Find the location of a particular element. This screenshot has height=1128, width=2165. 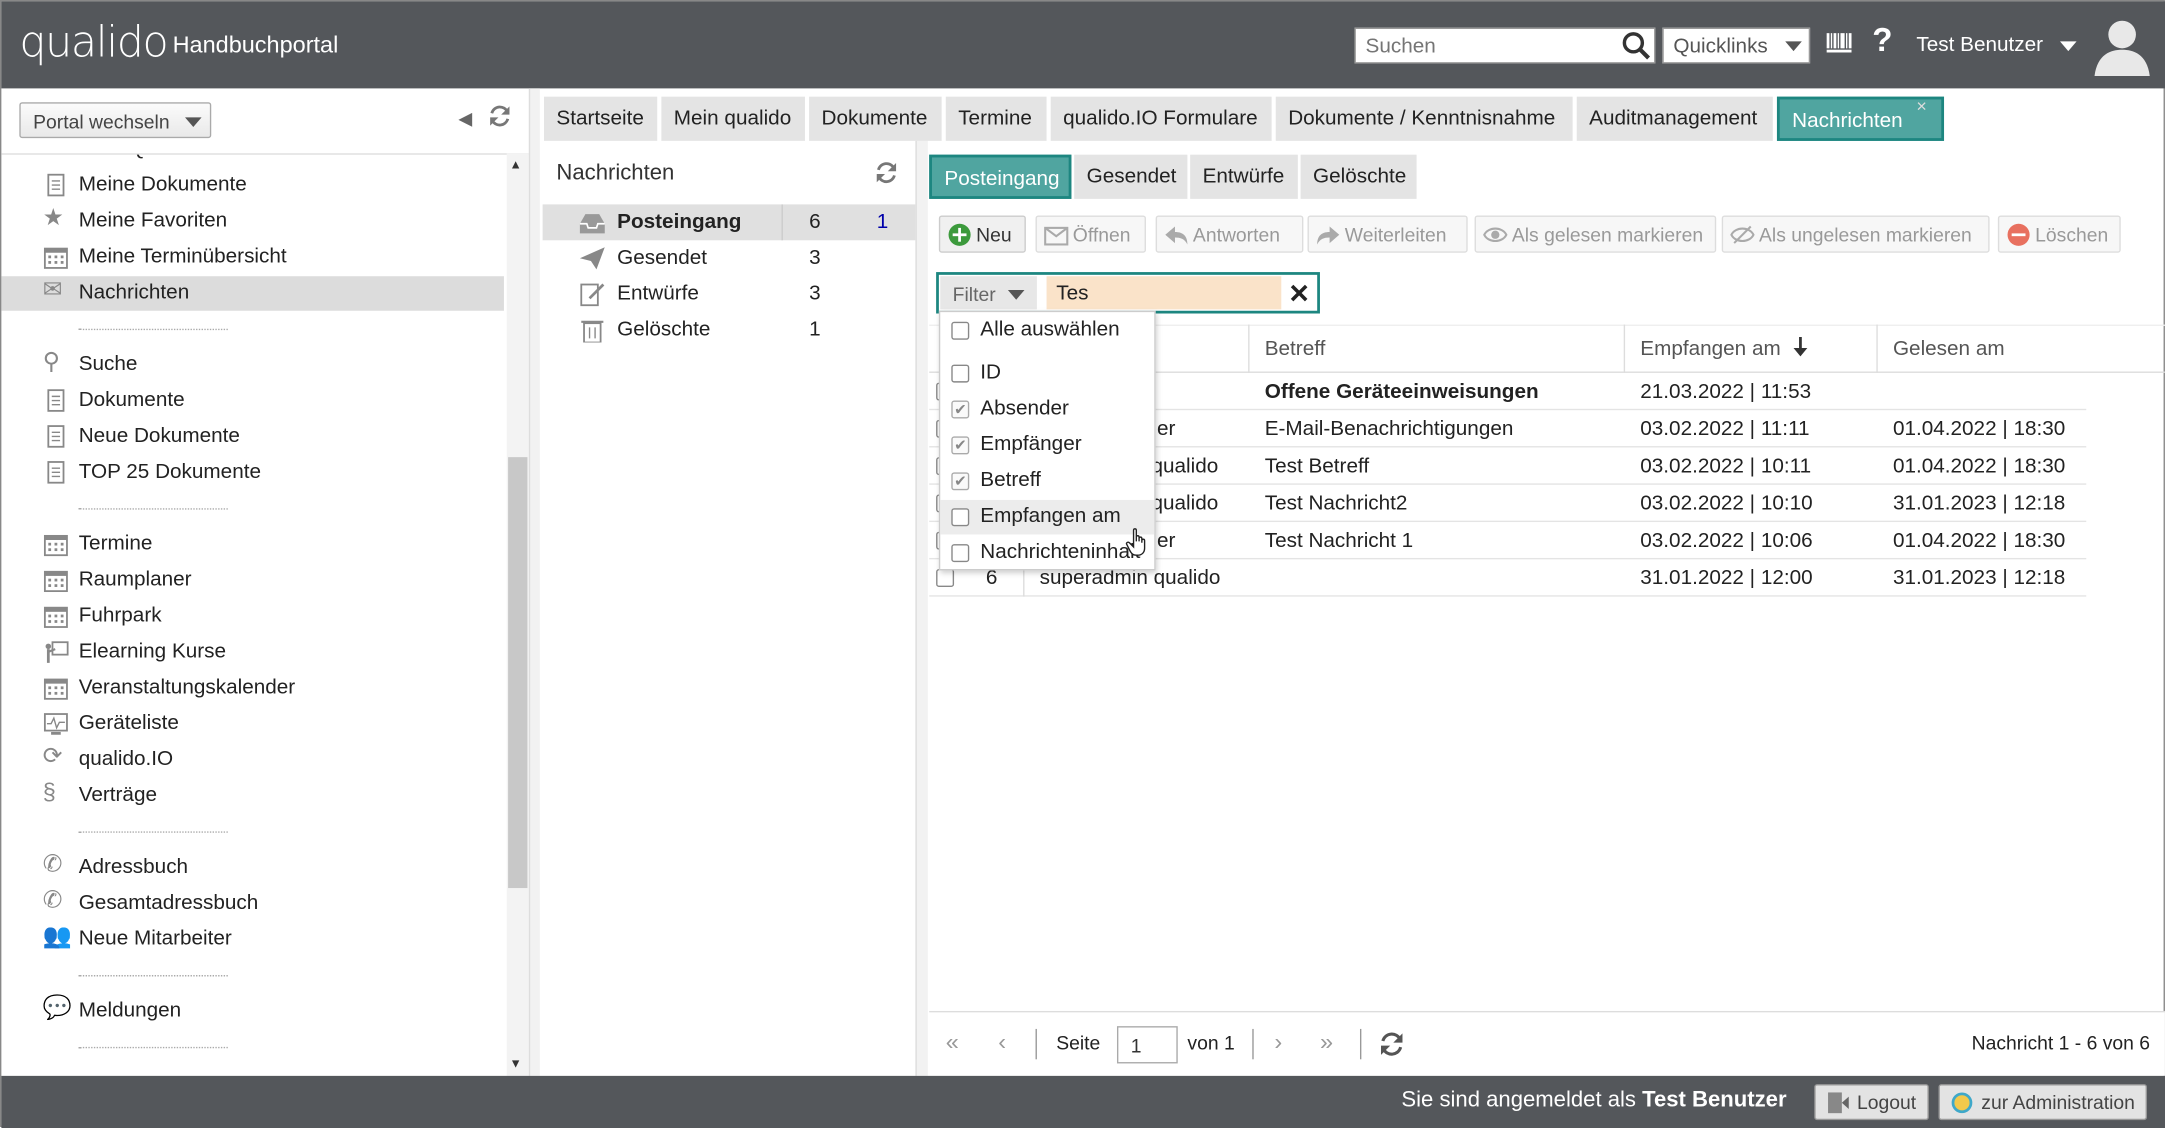

sidebar-item: 💬 Meldungen is located at coordinates (252, 1011).